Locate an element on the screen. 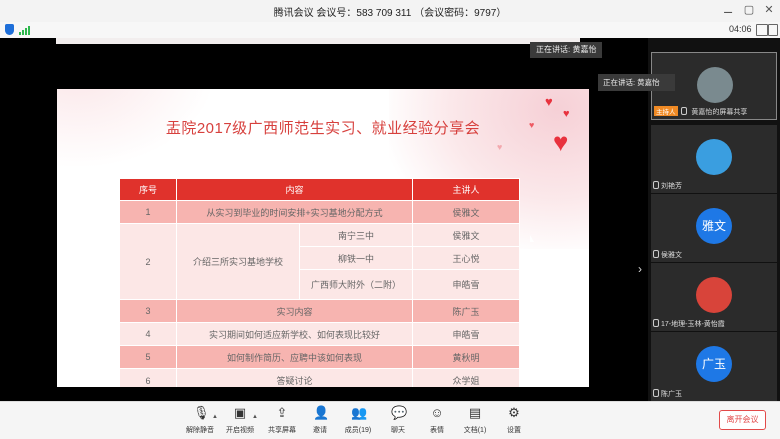 Image resolution: width=780 pixels, height=439 pixels. share-screen-button: ⇪ 共享屏幕 is located at coordinates (282, 420).